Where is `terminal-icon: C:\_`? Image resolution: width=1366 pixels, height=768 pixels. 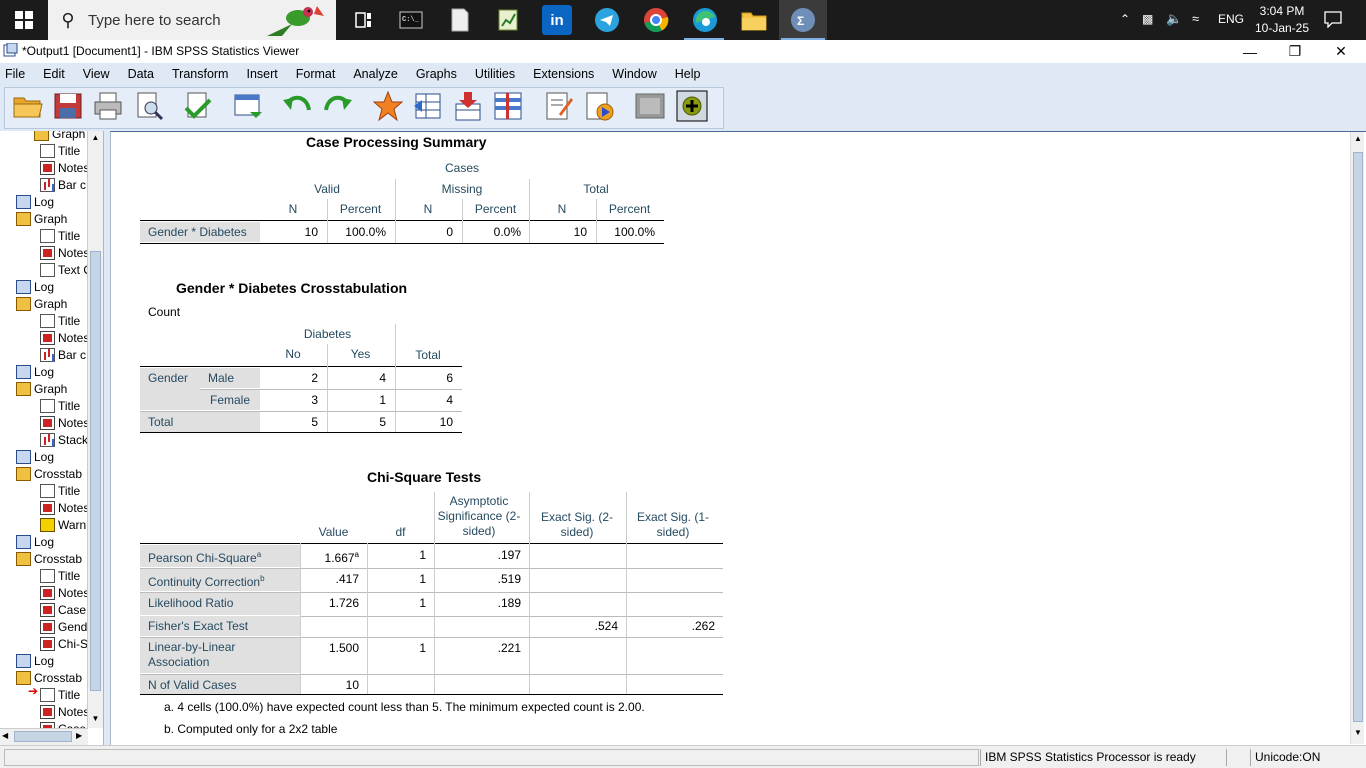
terminal-icon: C:\_ is located at coordinates (411, 20).